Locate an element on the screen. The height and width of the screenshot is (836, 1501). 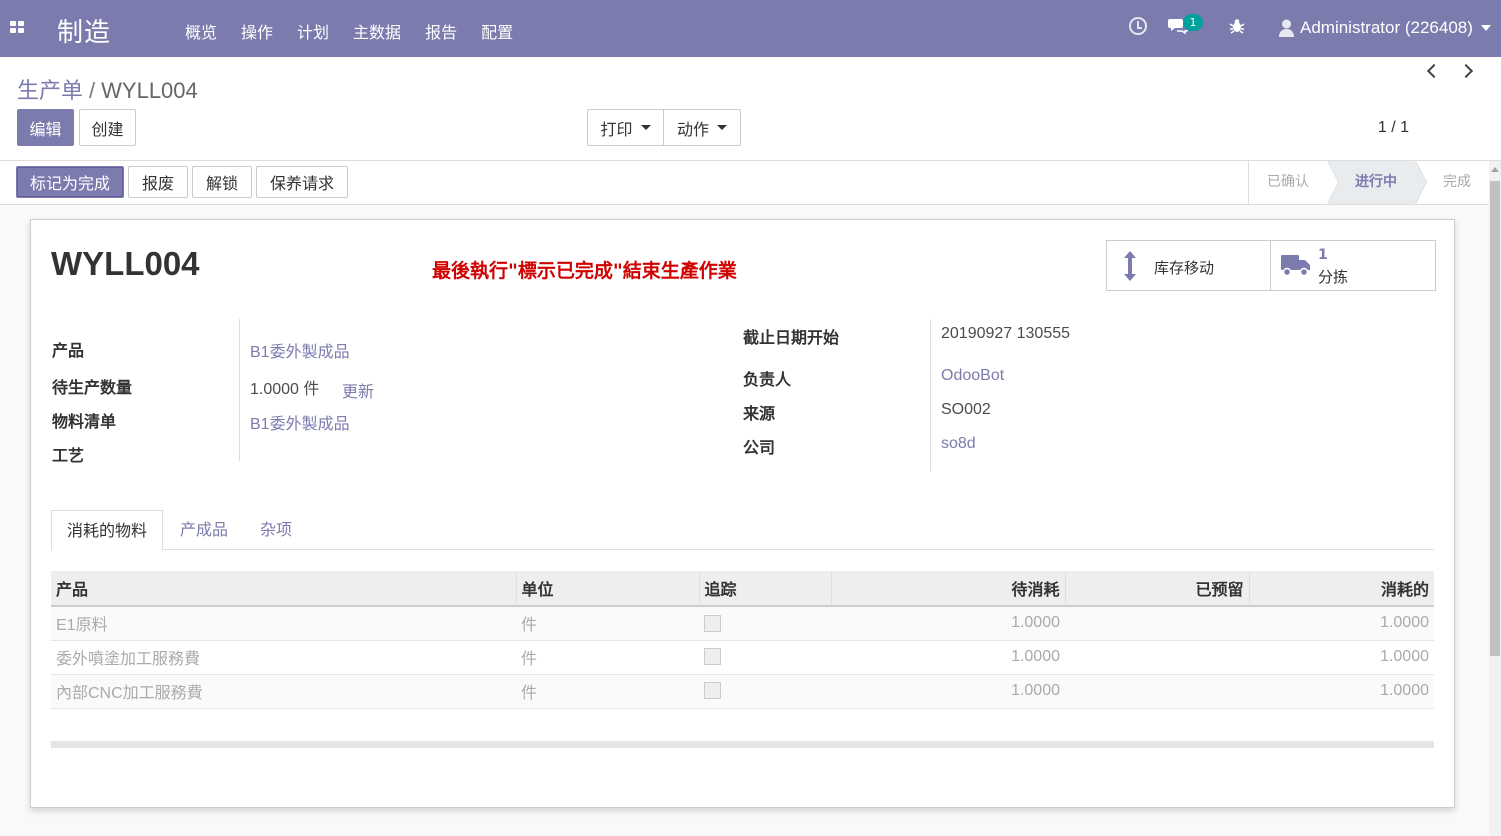
table-row: 委外噴塗加工服務費 件 1.0000 1.0000 is located at coordinates (742, 657).